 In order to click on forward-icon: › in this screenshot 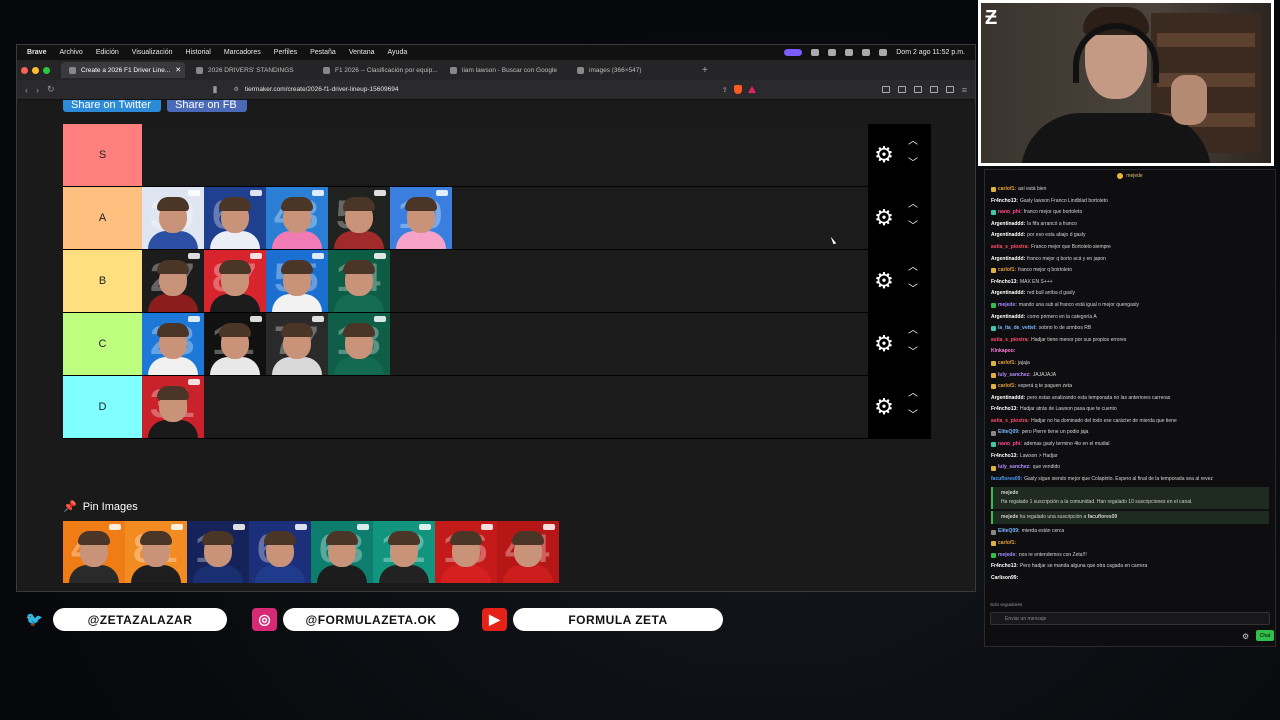, I will do `click(37, 90)`.